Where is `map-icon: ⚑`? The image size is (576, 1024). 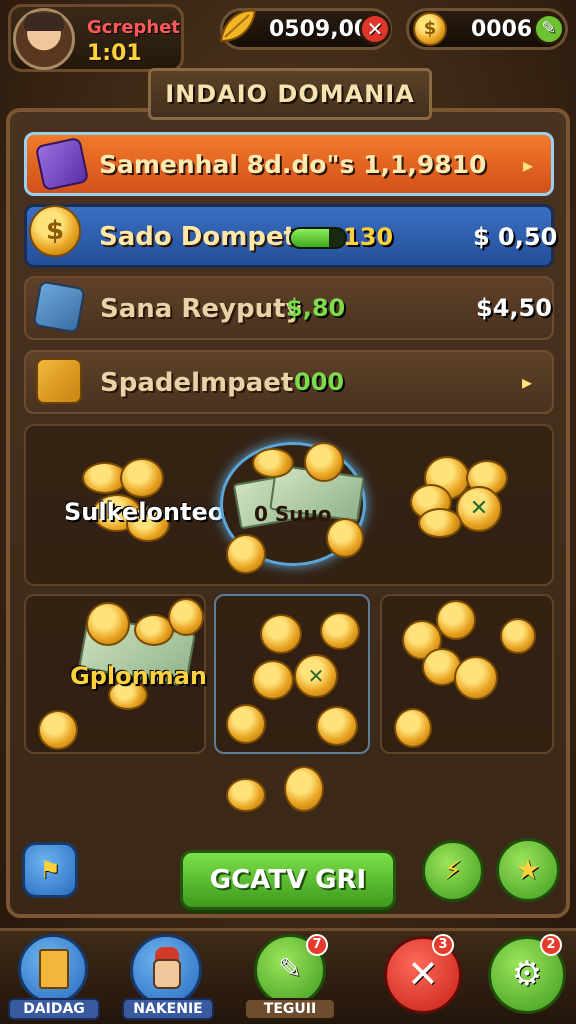
map-icon: ⚑ is located at coordinates (50, 870).